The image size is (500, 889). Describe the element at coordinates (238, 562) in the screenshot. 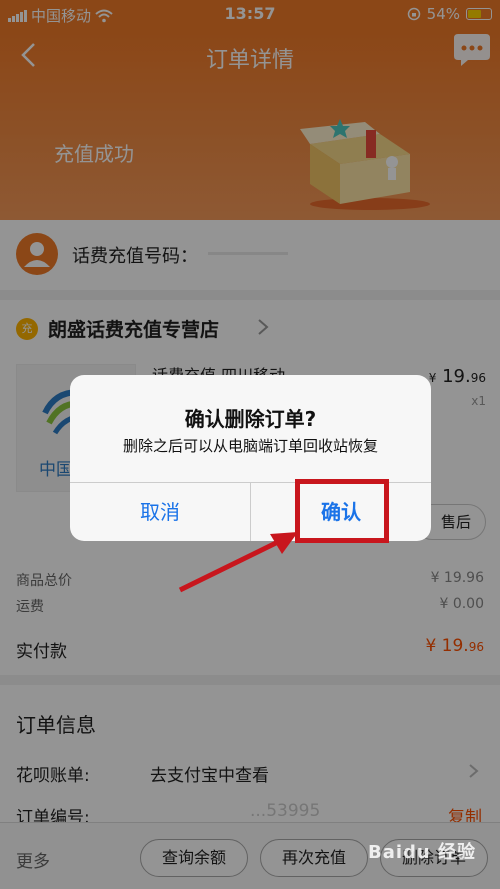

I see `arrow-pointer-icon` at that location.